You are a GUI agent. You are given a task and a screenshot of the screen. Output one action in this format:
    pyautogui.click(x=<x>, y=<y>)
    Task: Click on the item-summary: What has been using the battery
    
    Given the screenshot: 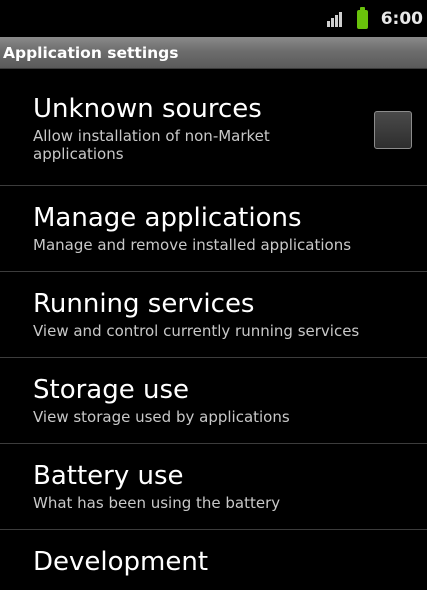 What is the action you would take?
    pyautogui.click(x=157, y=503)
    